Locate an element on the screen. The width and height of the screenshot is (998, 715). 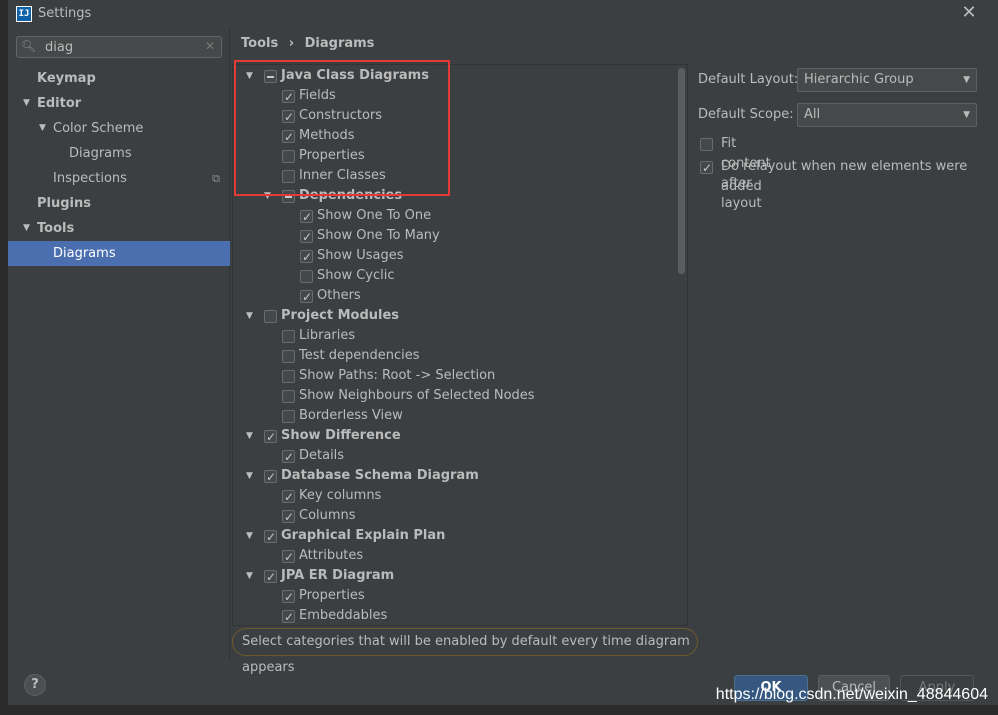
sidebar-item-label: Color Scheme is located at coordinates (98, 128).